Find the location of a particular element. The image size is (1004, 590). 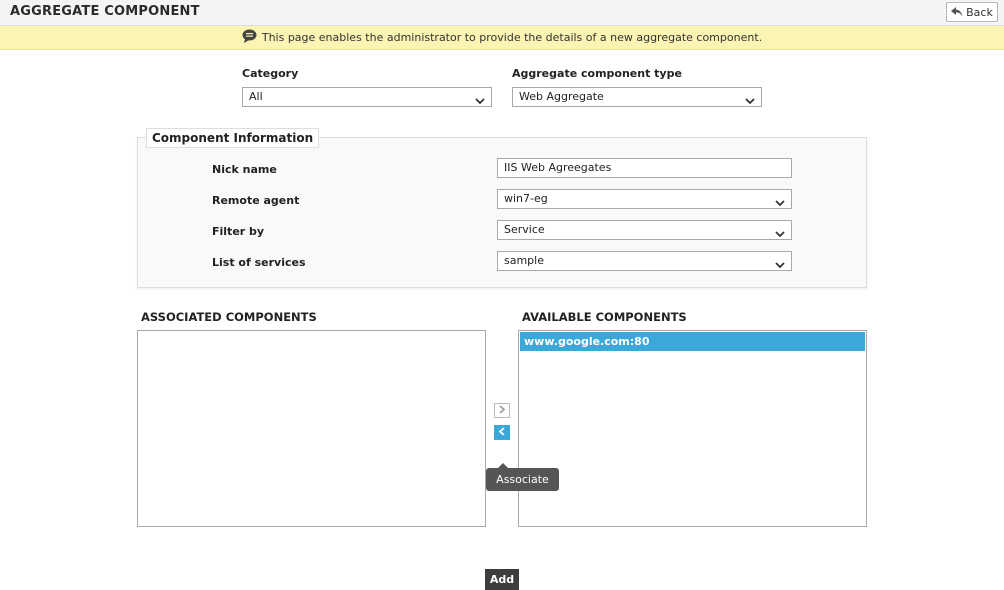

chevron-left-icon is located at coordinates (501, 432).